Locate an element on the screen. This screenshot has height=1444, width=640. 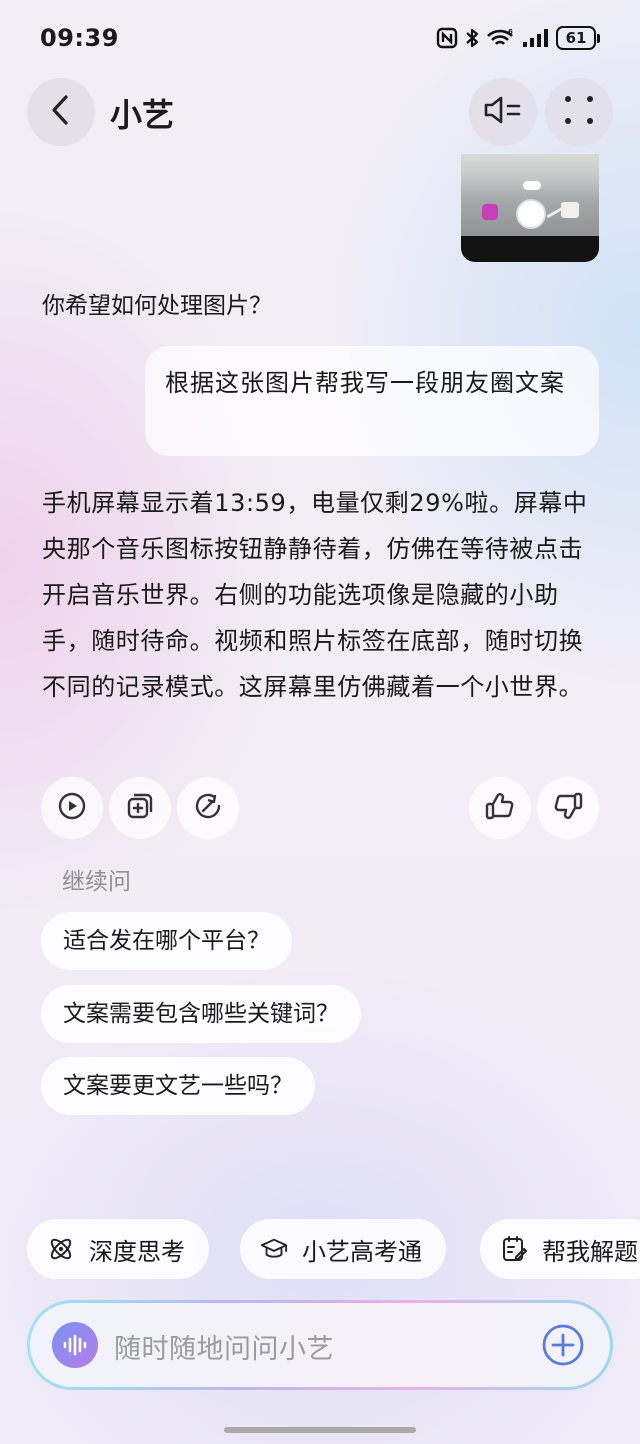
bluetooth-icon is located at coordinates (472, 38).